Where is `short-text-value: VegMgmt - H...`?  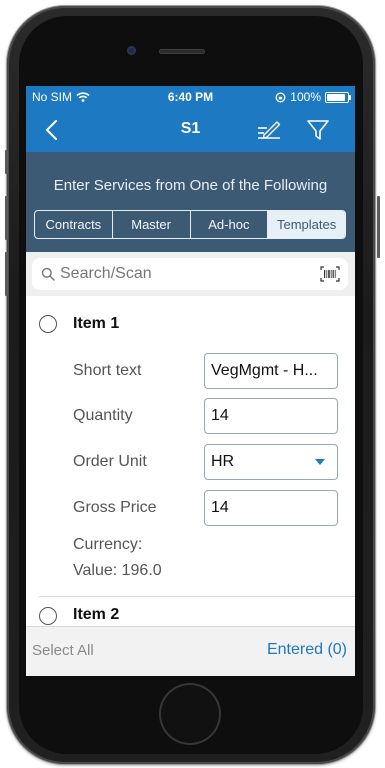 short-text-value: VegMgmt - H... is located at coordinates (264, 370).